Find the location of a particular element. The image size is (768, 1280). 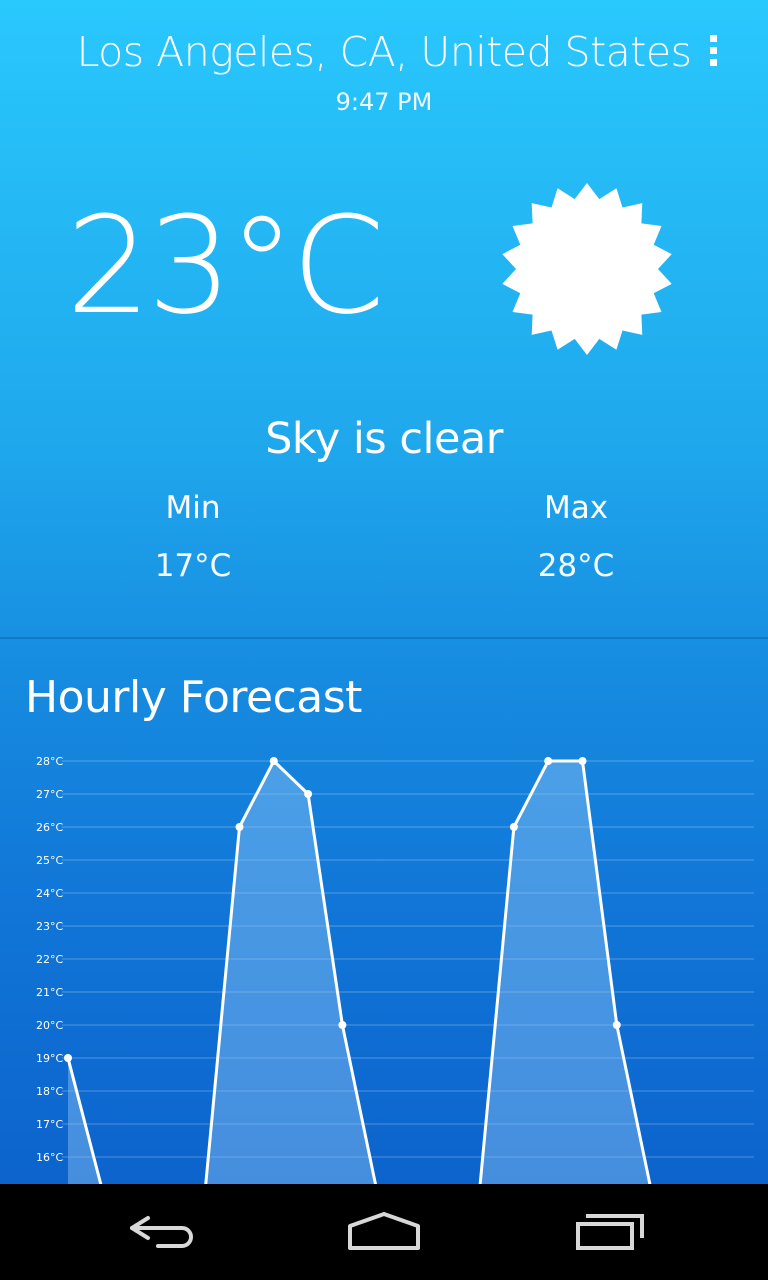

sun-icon is located at coordinates (587, 269).